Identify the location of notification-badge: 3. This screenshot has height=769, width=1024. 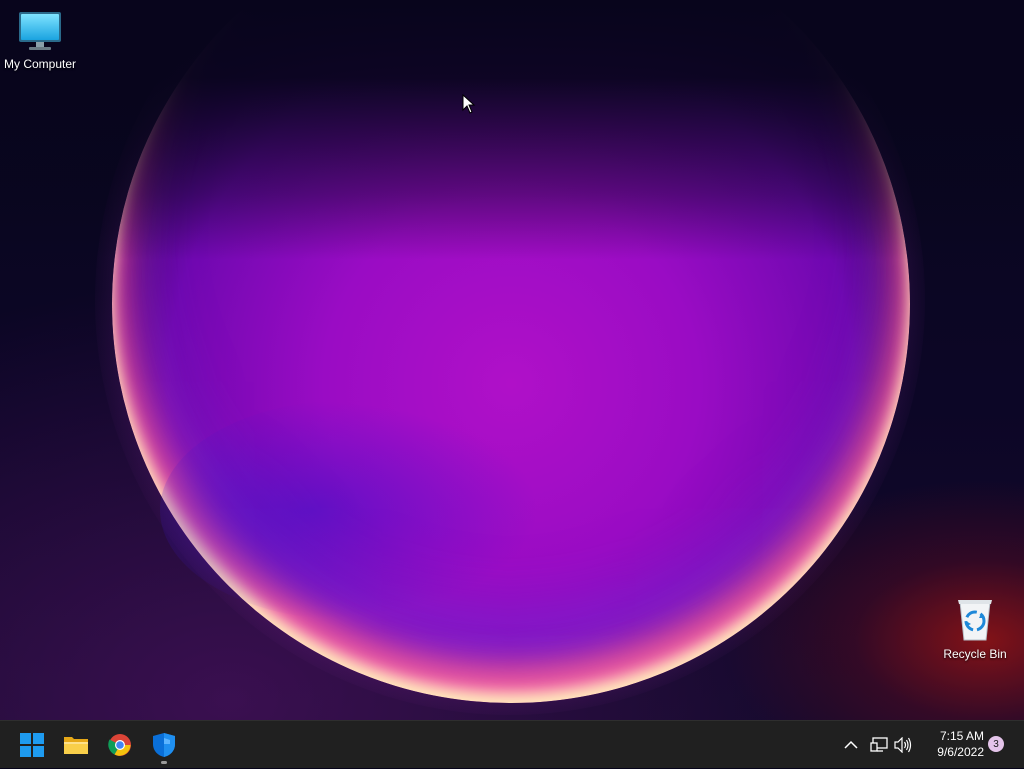
(996, 744).